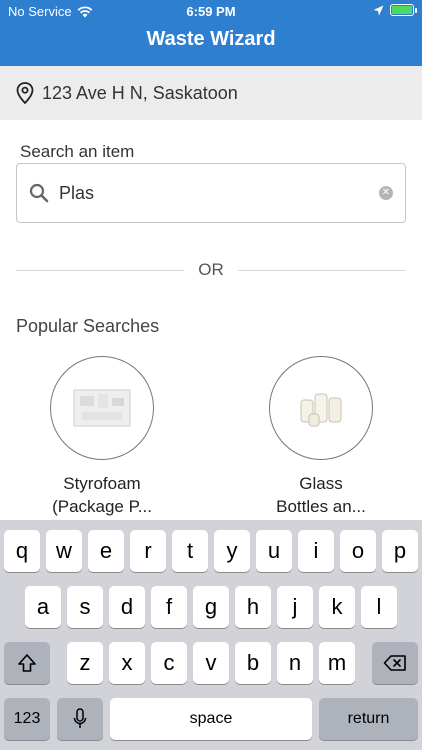 The image size is (422, 750). Describe the element at coordinates (140, 92) in the screenshot. I see `address-label: 123 Ave H N, Saskatoon` at that location.